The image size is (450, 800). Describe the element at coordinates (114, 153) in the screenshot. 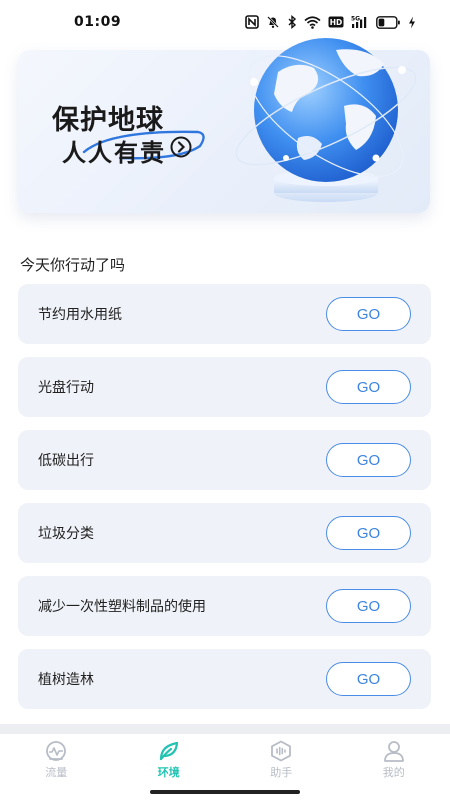

I see `banner-title-line2: 人人有责` at that location.